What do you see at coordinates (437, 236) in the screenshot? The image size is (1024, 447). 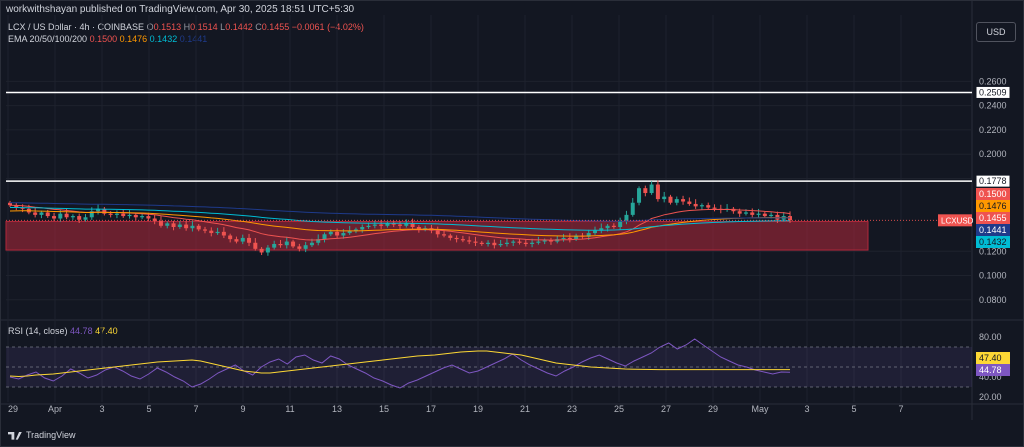 I see `support-zone` at bounding box center [437, 236].